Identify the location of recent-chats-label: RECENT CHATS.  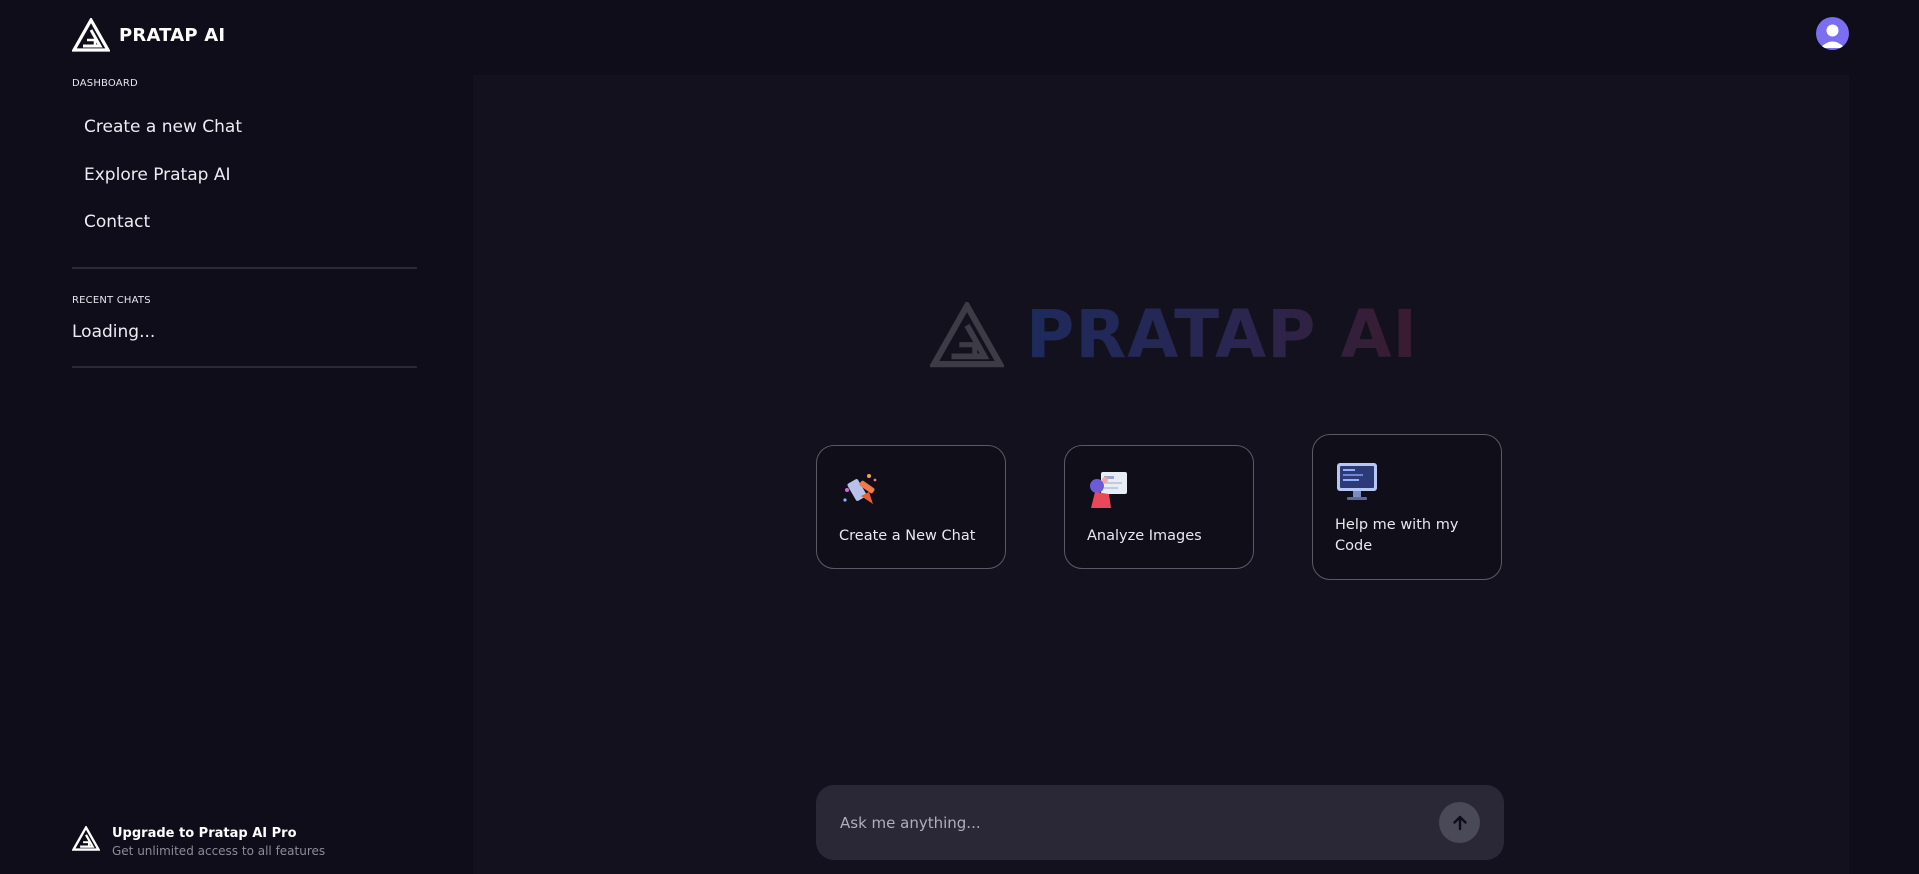
(111, 300).